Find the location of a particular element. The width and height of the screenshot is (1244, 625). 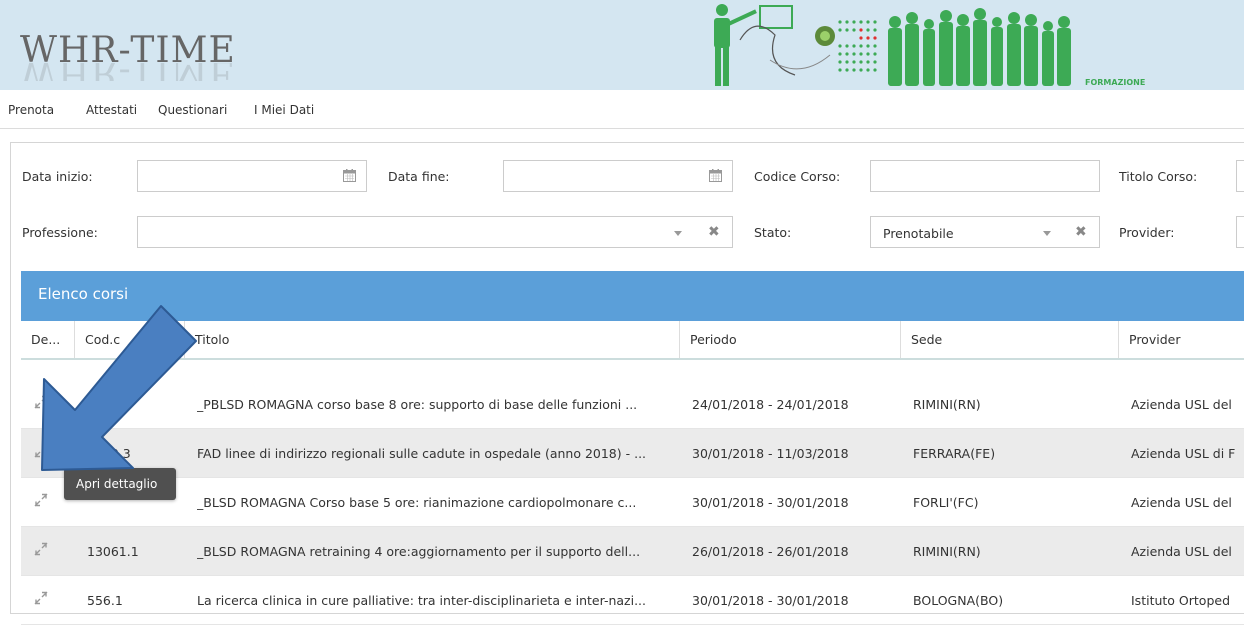

cell-code: 2180.3 is located at coordinates (109, 453).